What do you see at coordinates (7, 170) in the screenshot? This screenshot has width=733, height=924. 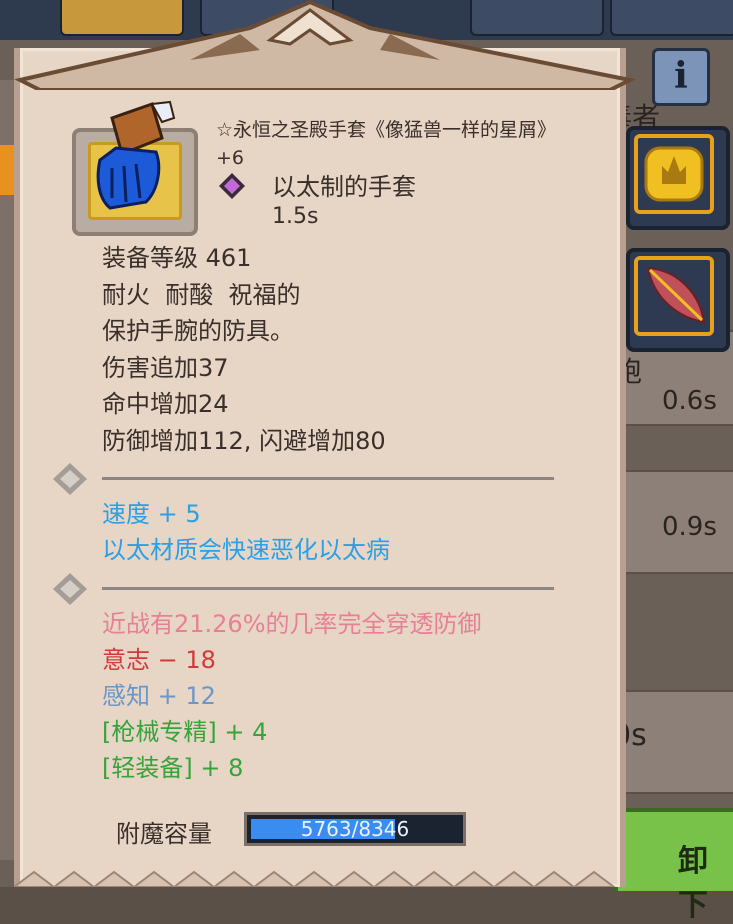 I see `background-list-marker` at bounding box center [7, 170].